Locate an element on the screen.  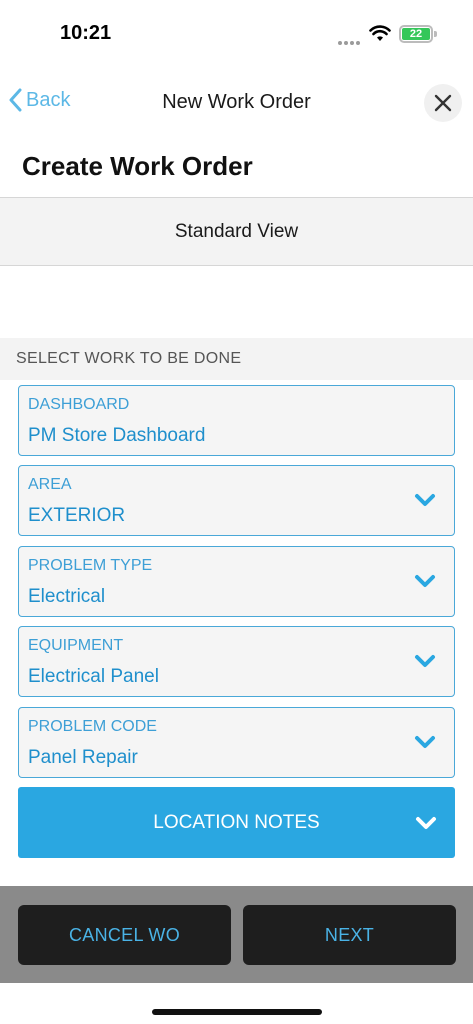
battery-tip is located at coordinates (435, 34).